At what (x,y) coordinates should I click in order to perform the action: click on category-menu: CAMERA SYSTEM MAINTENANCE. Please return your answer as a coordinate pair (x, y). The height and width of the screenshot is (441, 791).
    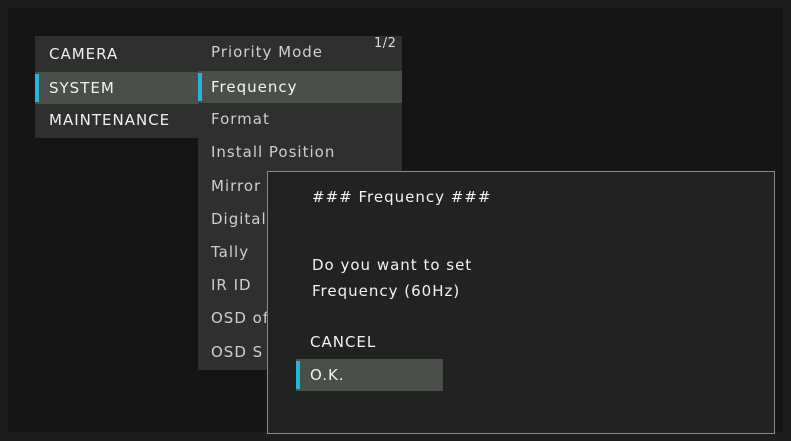
    Looking at the image, I should click on (116, 87).